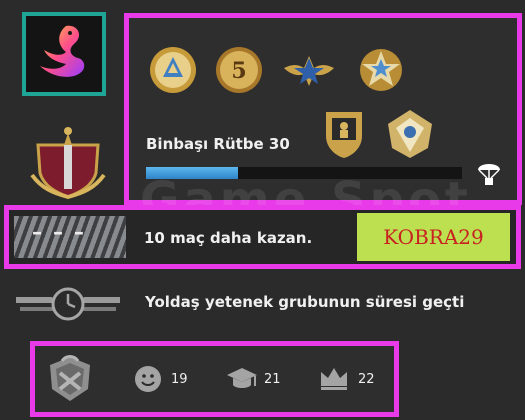 The width and height of the screenshot is (525, 420). I want to click on profile-avatar, so click(64, 54).